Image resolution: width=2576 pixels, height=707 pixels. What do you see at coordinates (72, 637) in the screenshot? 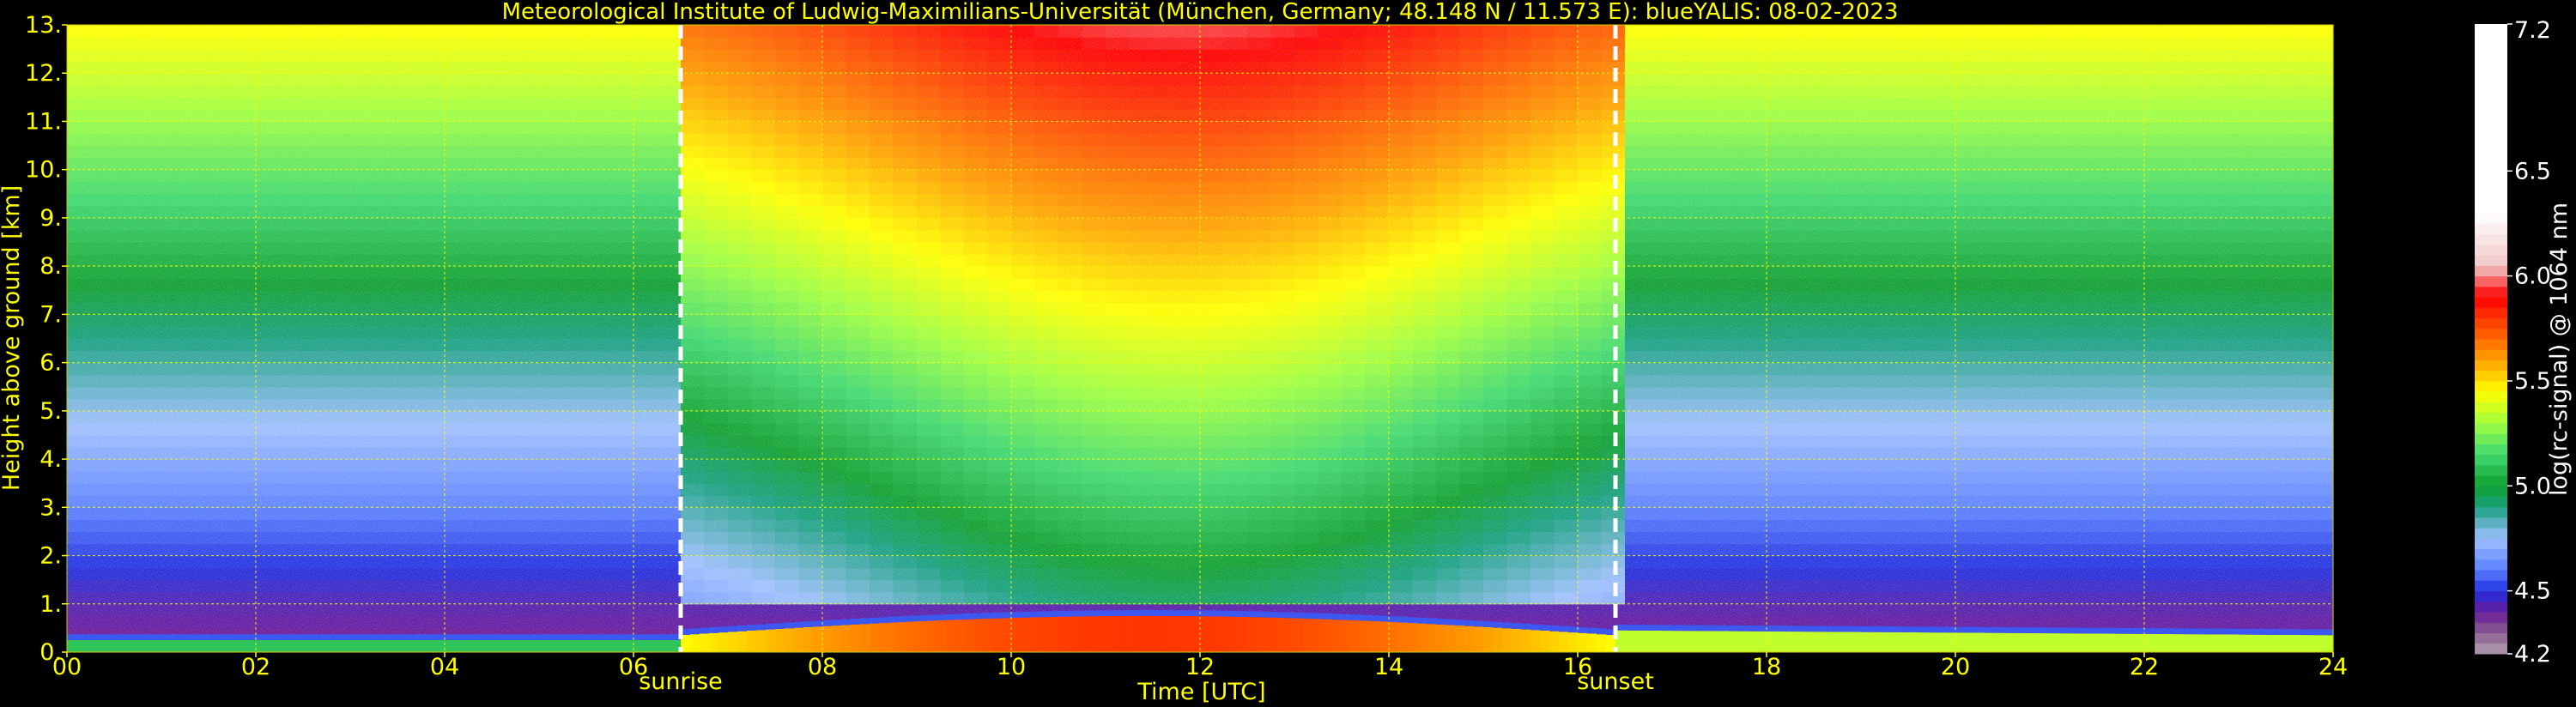
I see `boundary-layer-edge` at bounding box center [72, 637].